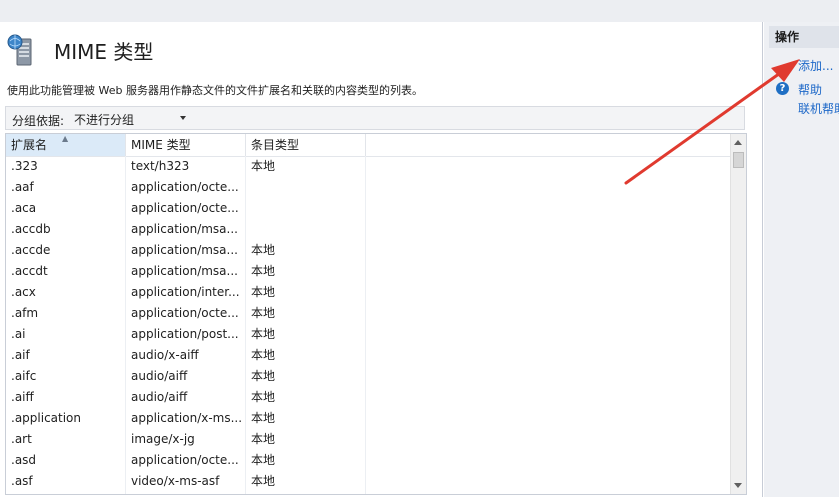 The width and height of the screenshot is (839, 497). What do you see at coordinates (160, 166) in the screenshot?
I see `mime-type-cell: text/h323` at bounding box center [160, 166].